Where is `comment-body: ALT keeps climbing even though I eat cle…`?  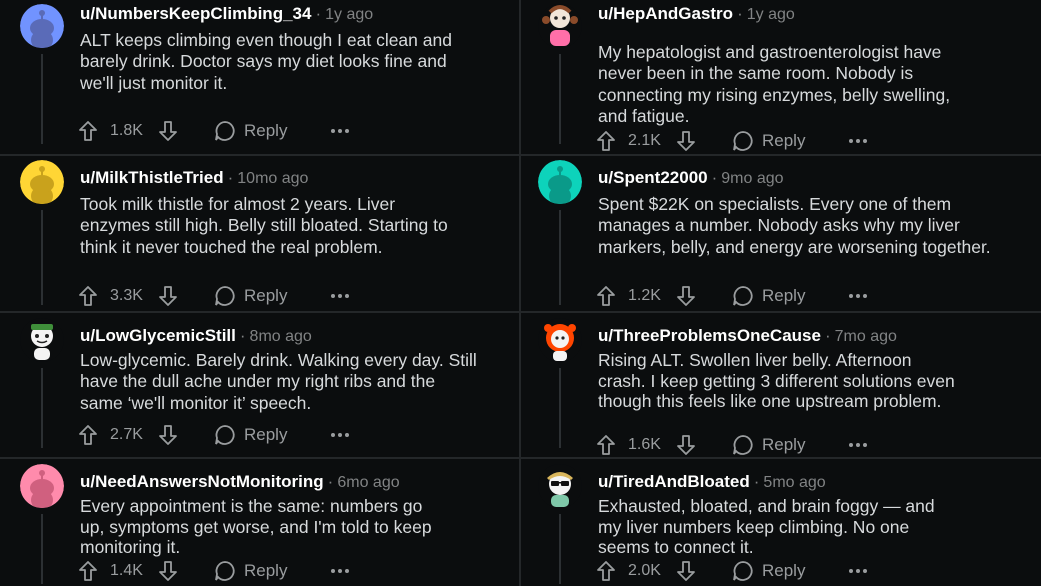
comment-body: ALT keeps climbing even though I eat cle… is located at coordinates (266, 61).